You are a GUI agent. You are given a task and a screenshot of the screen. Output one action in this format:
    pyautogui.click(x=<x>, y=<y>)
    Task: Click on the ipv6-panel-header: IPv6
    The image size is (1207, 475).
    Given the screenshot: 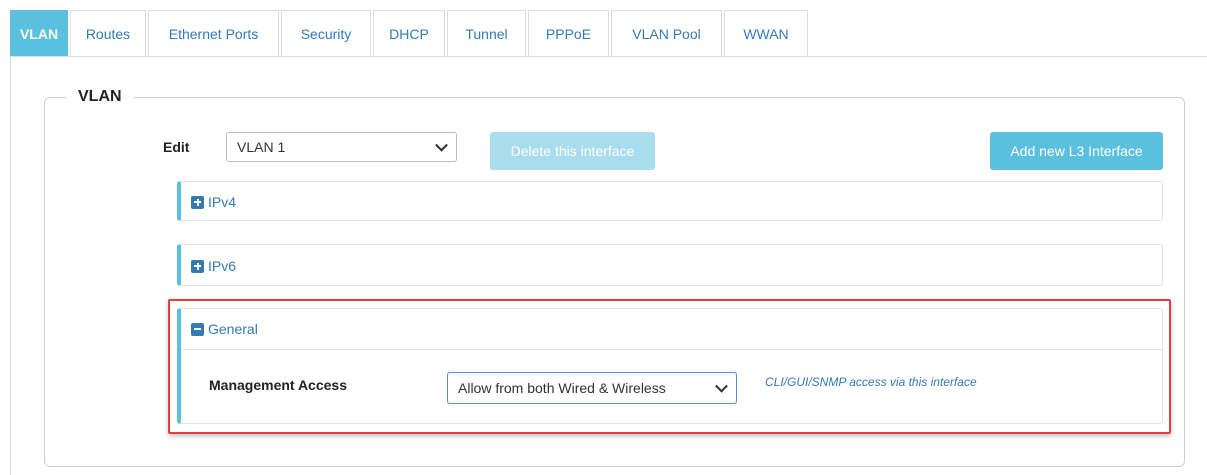 What is the action you would take?
    pyautogui.click(x=671, y=266)
    